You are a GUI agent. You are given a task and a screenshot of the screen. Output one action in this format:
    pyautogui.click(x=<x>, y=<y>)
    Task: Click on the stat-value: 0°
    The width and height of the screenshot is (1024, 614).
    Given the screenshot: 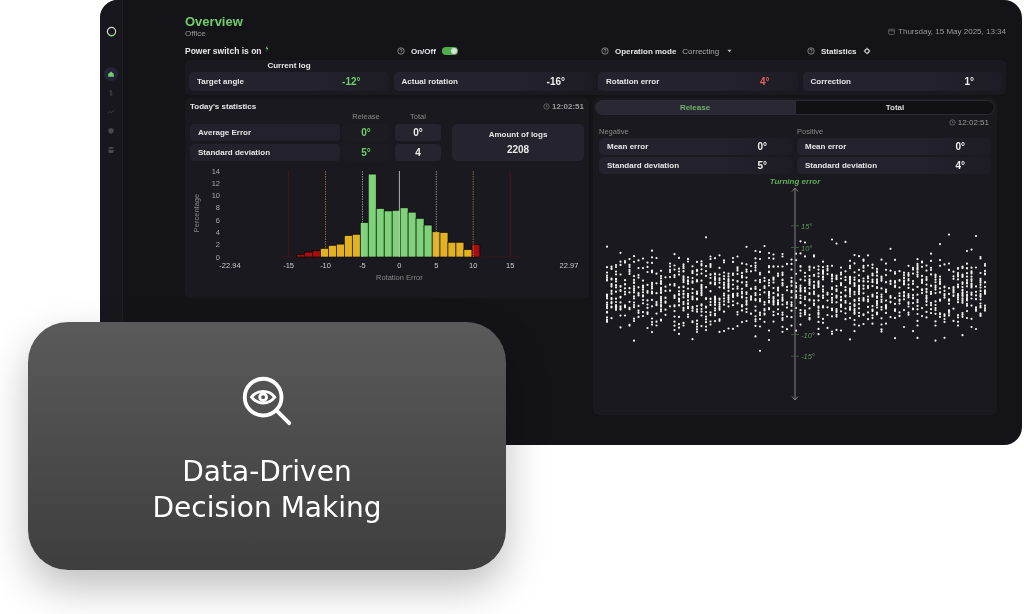 What is the action you would take?
    pyautogui.click(x=418, y=132)
    